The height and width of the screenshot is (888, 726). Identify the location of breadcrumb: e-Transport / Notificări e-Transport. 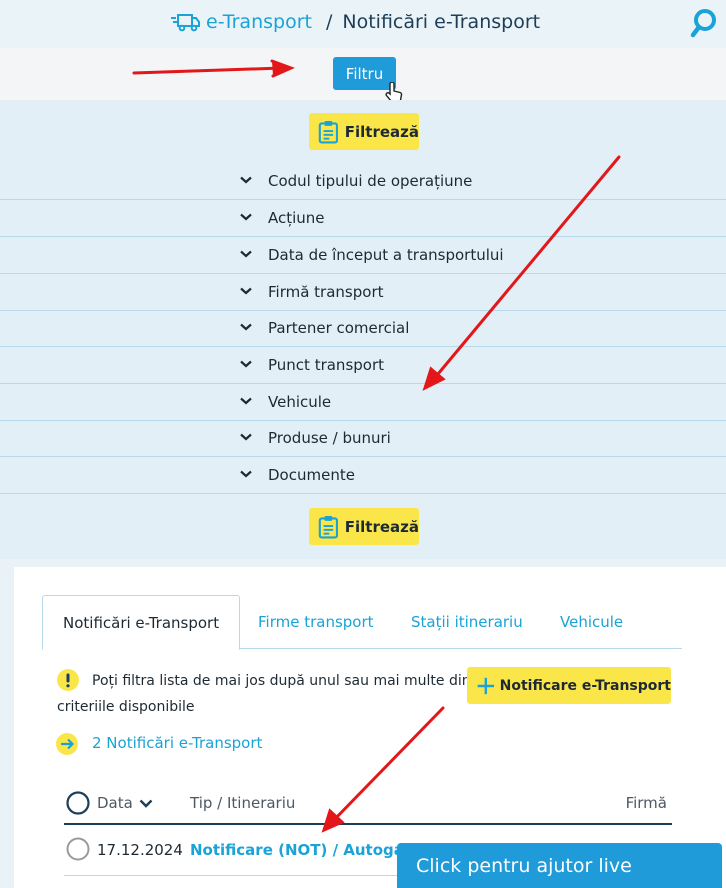
(355, 22).